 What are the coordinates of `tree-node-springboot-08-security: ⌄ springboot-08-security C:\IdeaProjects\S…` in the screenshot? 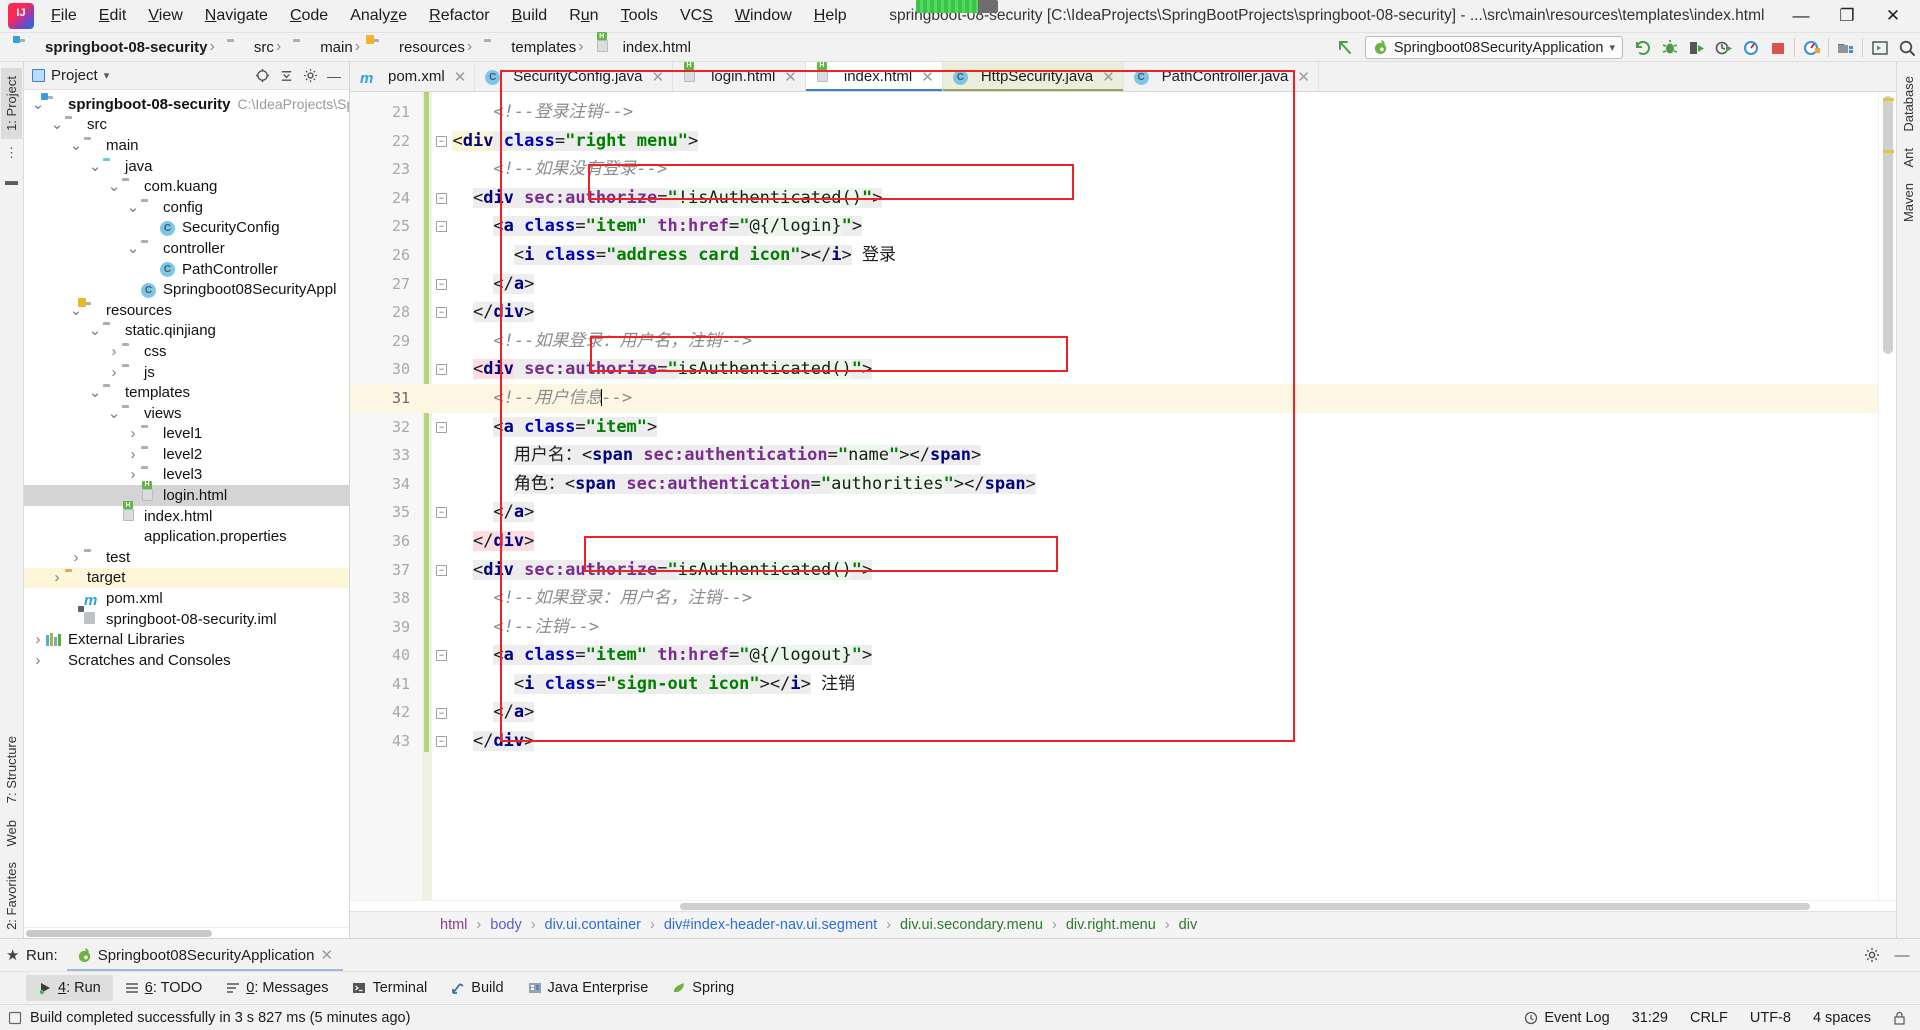 It's located at (186, 104).